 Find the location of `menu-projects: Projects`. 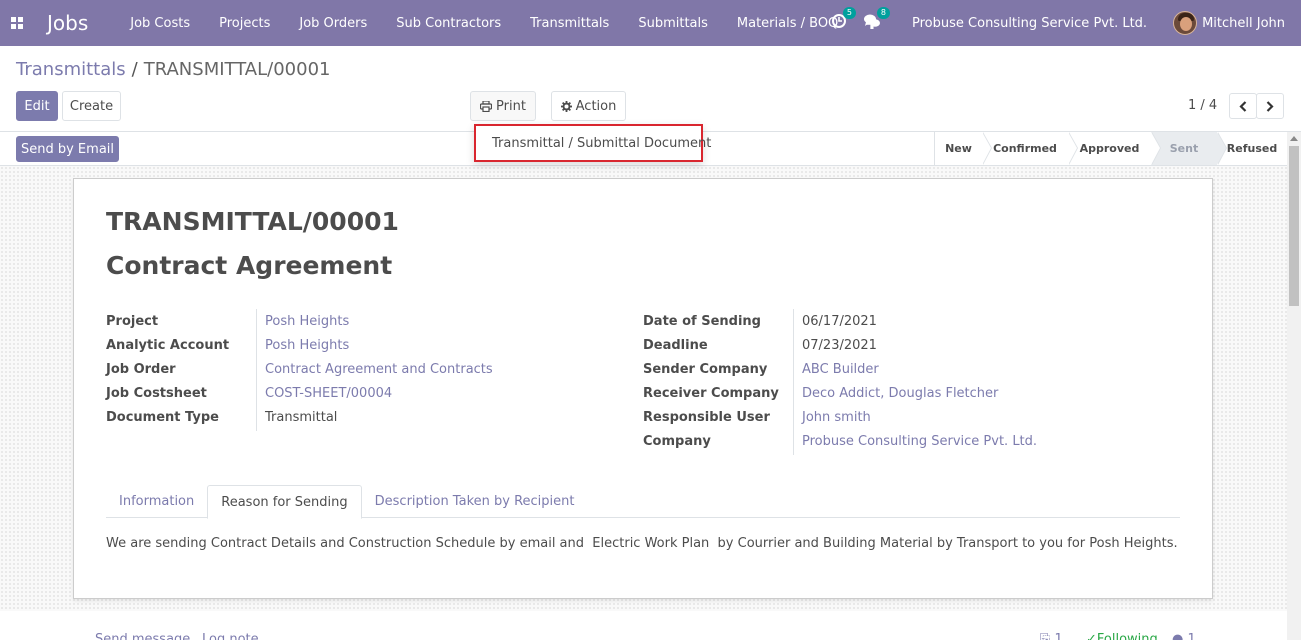

menu-projects: Projects is located at coordinates (244, 23).